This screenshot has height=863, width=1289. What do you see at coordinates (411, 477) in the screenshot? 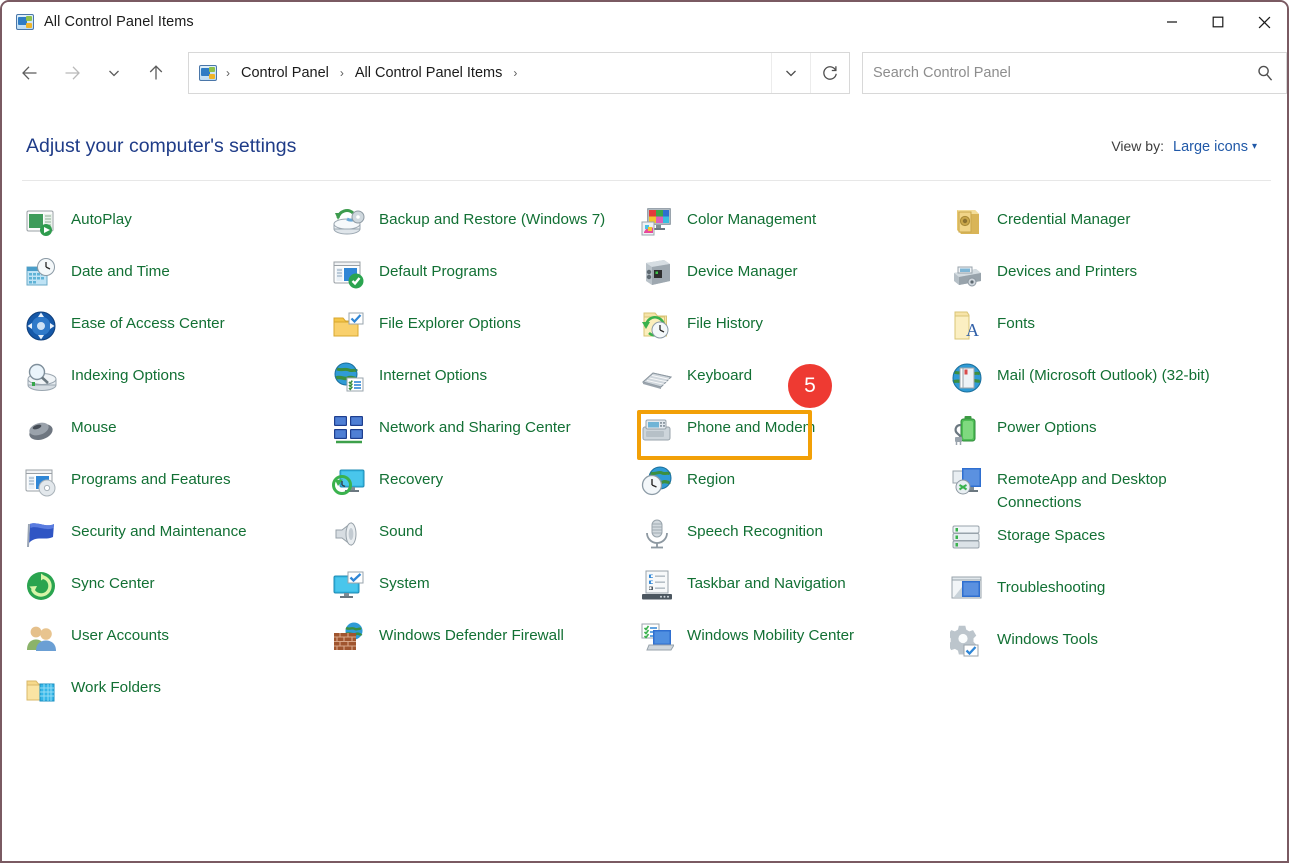
I see `control-panel-item-label: Recovery` at bounding box center [411, 477].